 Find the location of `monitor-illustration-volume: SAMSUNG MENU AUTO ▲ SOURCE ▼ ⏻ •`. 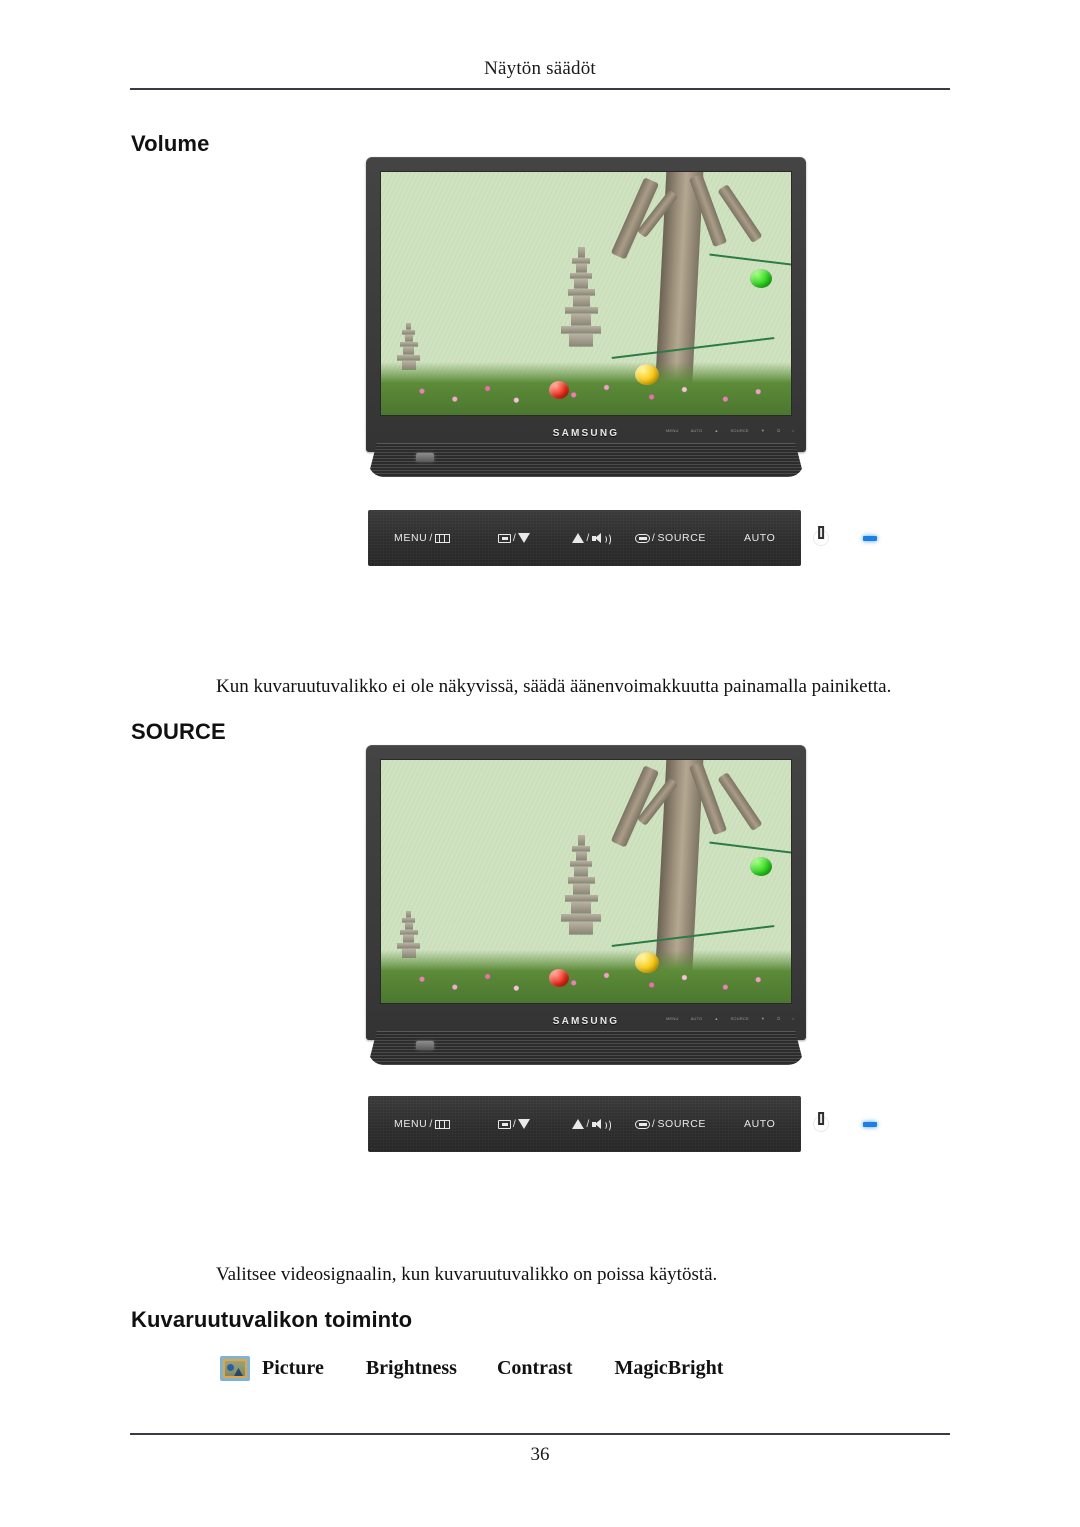

monitor-illustration-volume: SAMSUNG MENU AUTO ▲ SOURCE ▼ ⏻ • is located at coordinates (586, 317).